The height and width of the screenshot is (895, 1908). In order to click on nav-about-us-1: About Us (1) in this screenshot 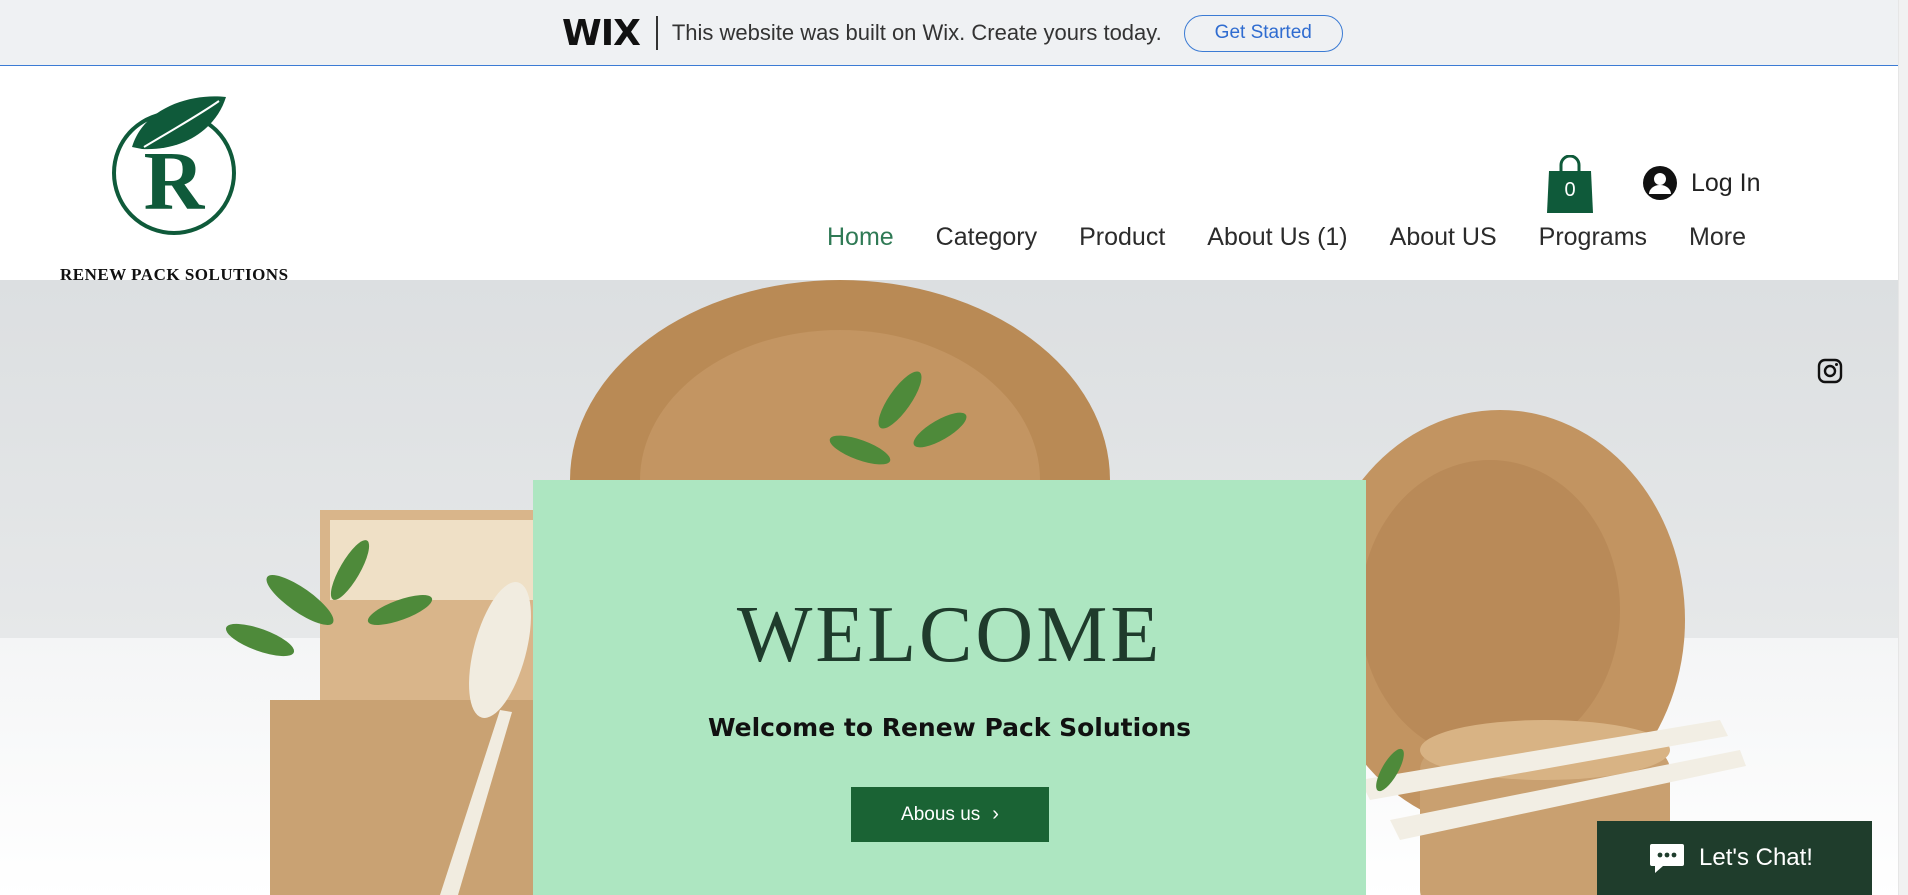, I will do `click(1277, 237)`.